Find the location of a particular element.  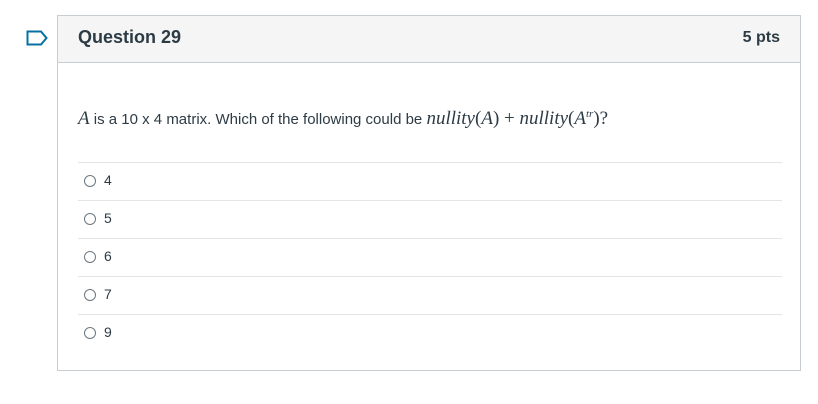

math-plus: + is located at coordinates (509, 118).